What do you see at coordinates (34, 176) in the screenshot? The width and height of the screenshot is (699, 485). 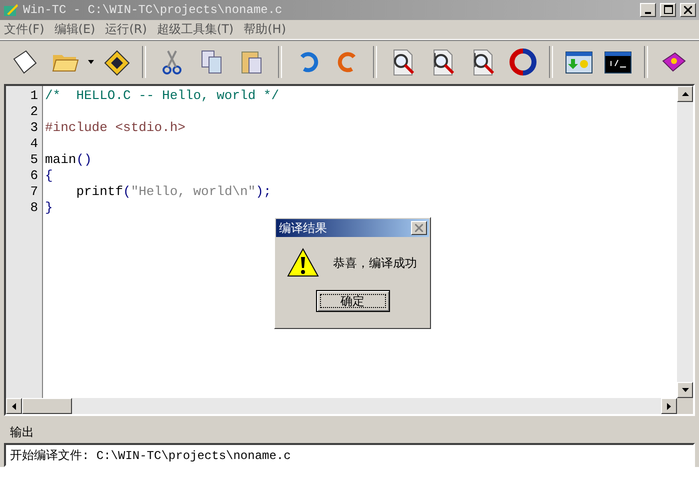 I see `line-number: 6` at bounding box center [34, 176].